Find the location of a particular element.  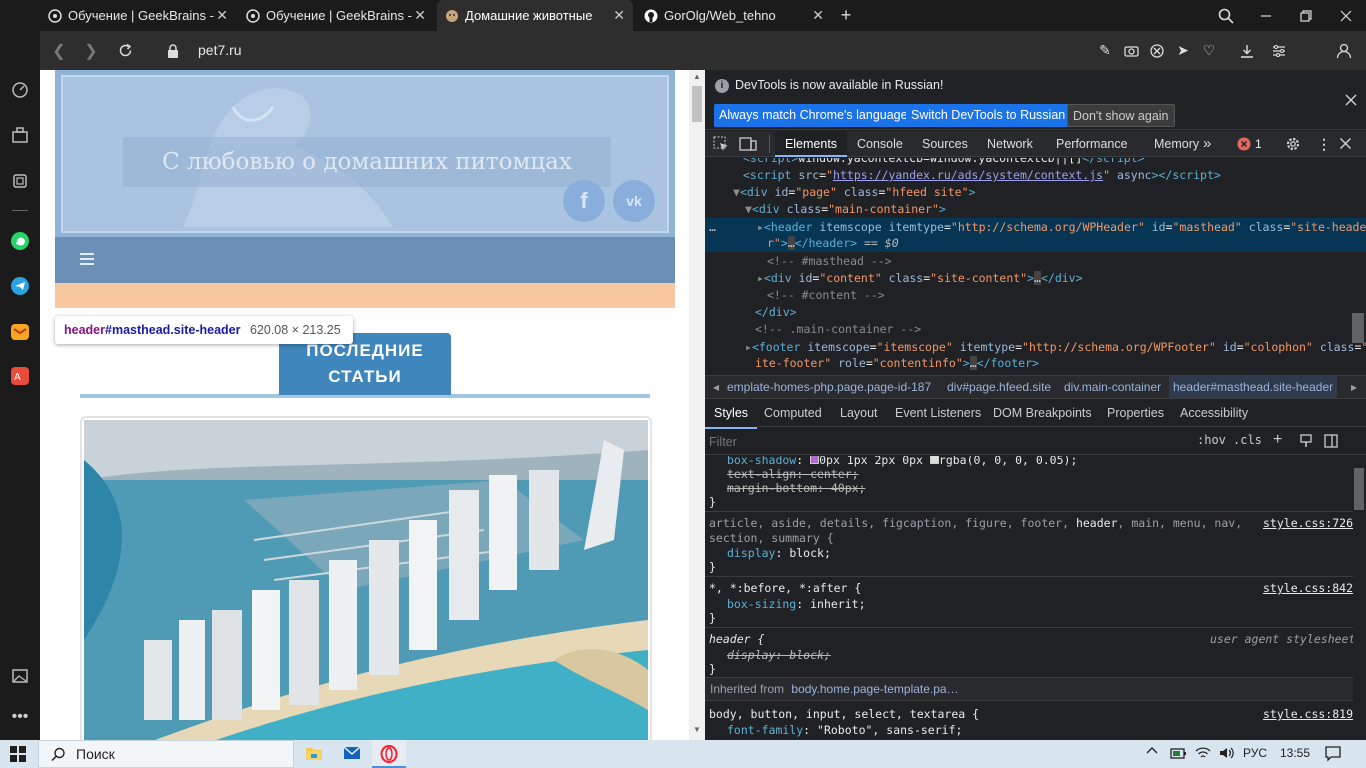

tab-github: GorOlg/Web_tehno ✕ is located at coordinates (734, 15).